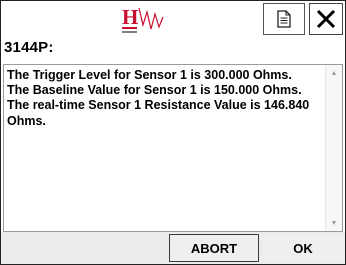 Image resolution: width=346 pixels, height=265 pixels. I want to click on scroll-up-icon: ▲, so click(334, 73).